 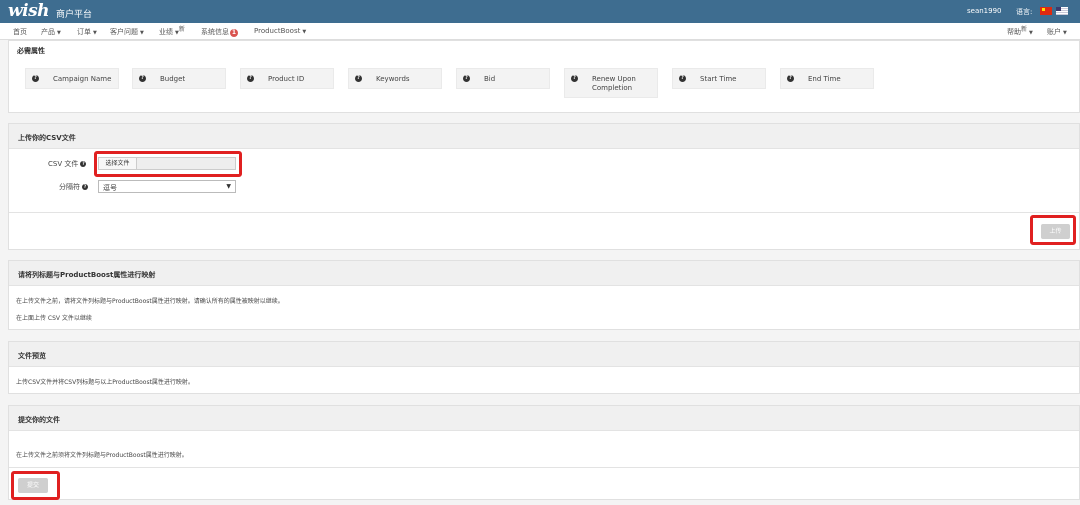 What do you see at coordinates (287, 78) in the screenshot?
I see `attr-product-id: ? Product ID` at bounding box center [287, 78].